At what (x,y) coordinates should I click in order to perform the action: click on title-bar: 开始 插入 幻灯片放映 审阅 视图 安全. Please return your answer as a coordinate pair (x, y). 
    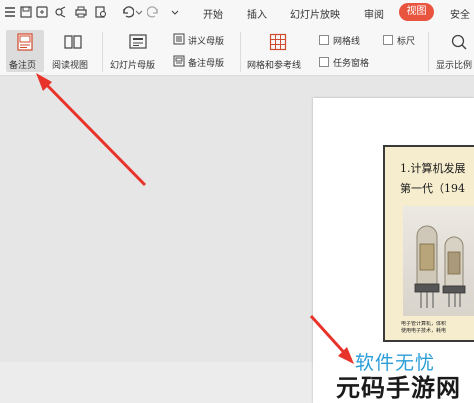
    Looking at the image, I should click on (237, 13).